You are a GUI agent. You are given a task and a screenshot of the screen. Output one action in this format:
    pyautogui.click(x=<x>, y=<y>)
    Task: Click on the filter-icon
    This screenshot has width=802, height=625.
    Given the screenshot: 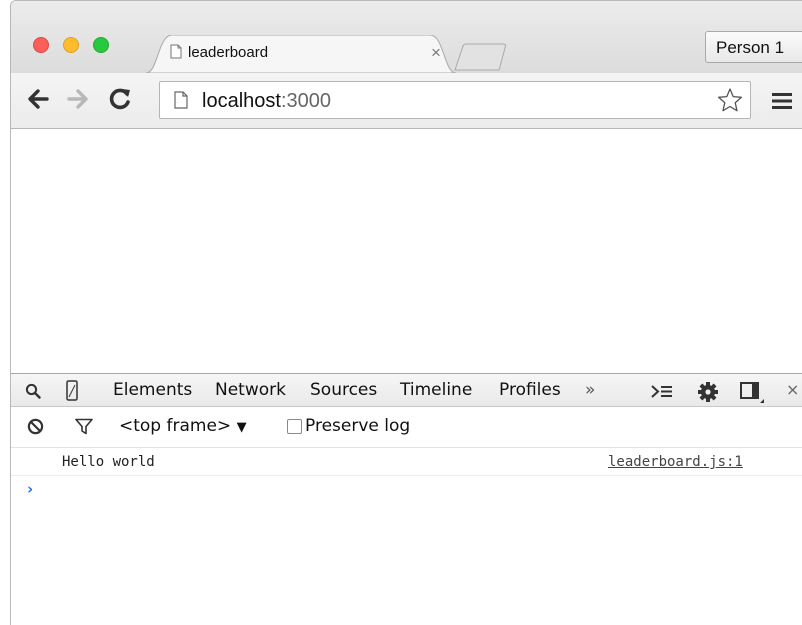 What is the action you would take?
    pyautogui.click(x=84, y=426)
    